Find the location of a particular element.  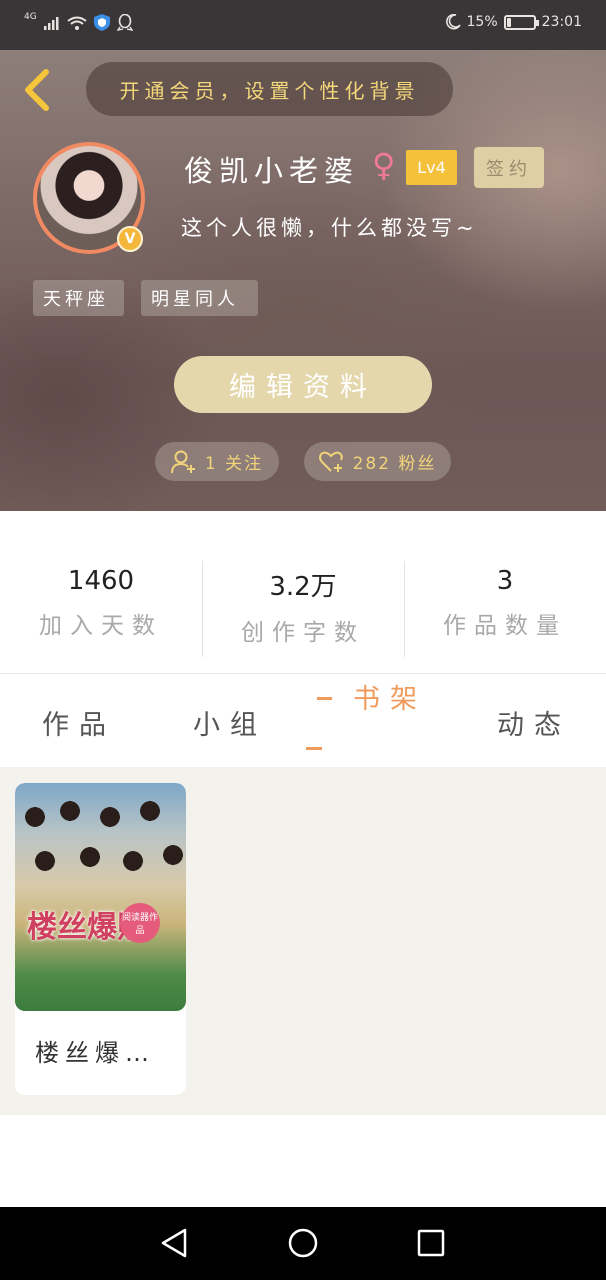

username: 俊凯小老婆 is located at coordinates (272, 171).